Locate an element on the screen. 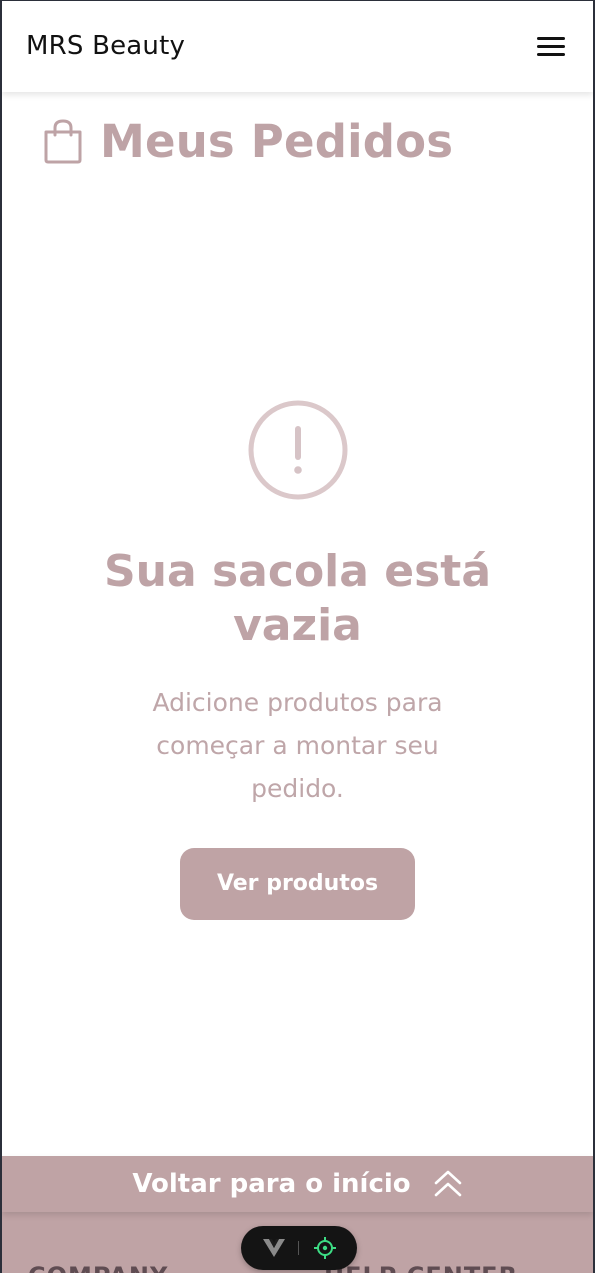  hamburger-menu-icon is located at coordinates (552, 47).